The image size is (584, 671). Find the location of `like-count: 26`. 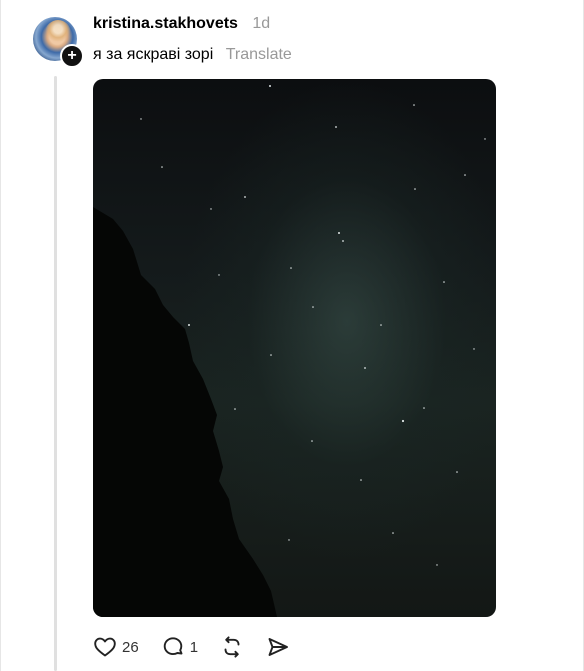

like-count: 26 is located at coordinates (130, 647).